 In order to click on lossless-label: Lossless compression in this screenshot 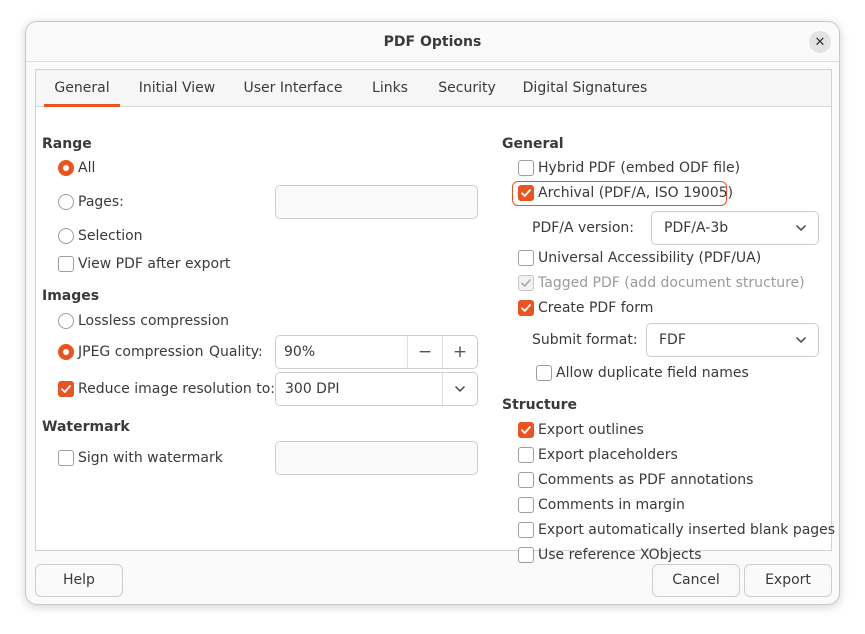, I will do `click(154, 321)`.